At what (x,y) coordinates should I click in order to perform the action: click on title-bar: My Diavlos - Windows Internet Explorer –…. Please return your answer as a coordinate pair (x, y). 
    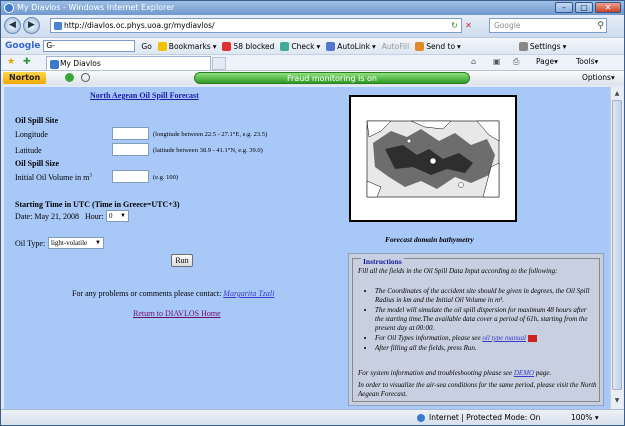
    Looking at the image, I should click on (312, 8).